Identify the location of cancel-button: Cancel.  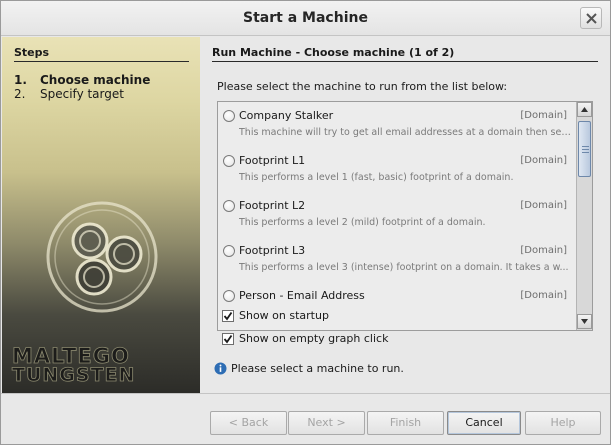
(484, 423).